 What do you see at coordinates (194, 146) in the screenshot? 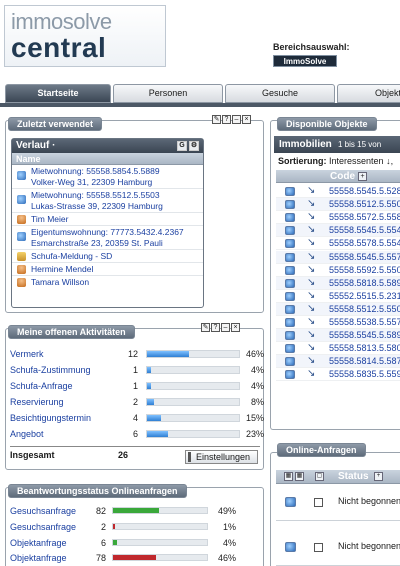
I see `settings-icon: ⚙` at bounding box center [194, 146].